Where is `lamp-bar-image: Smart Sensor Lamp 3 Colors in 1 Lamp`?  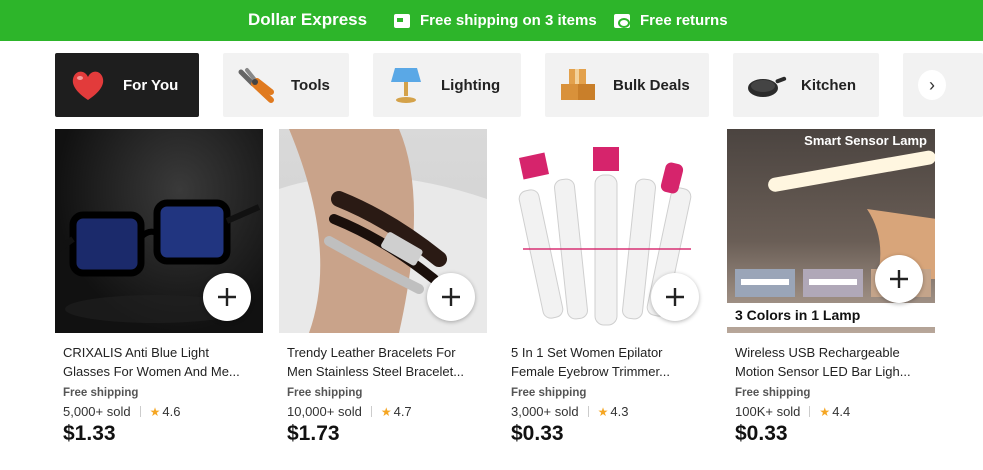
lamp-bar-image: Smart Sensor Lamp 3 Colors in 1 Lamp is located at coordinates (831, 231).